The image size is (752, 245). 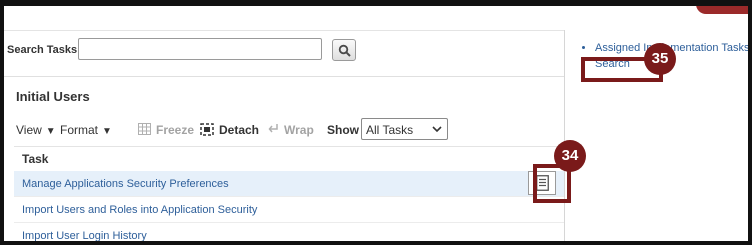 I want to click on search-icon, so click(x=344, y=50).